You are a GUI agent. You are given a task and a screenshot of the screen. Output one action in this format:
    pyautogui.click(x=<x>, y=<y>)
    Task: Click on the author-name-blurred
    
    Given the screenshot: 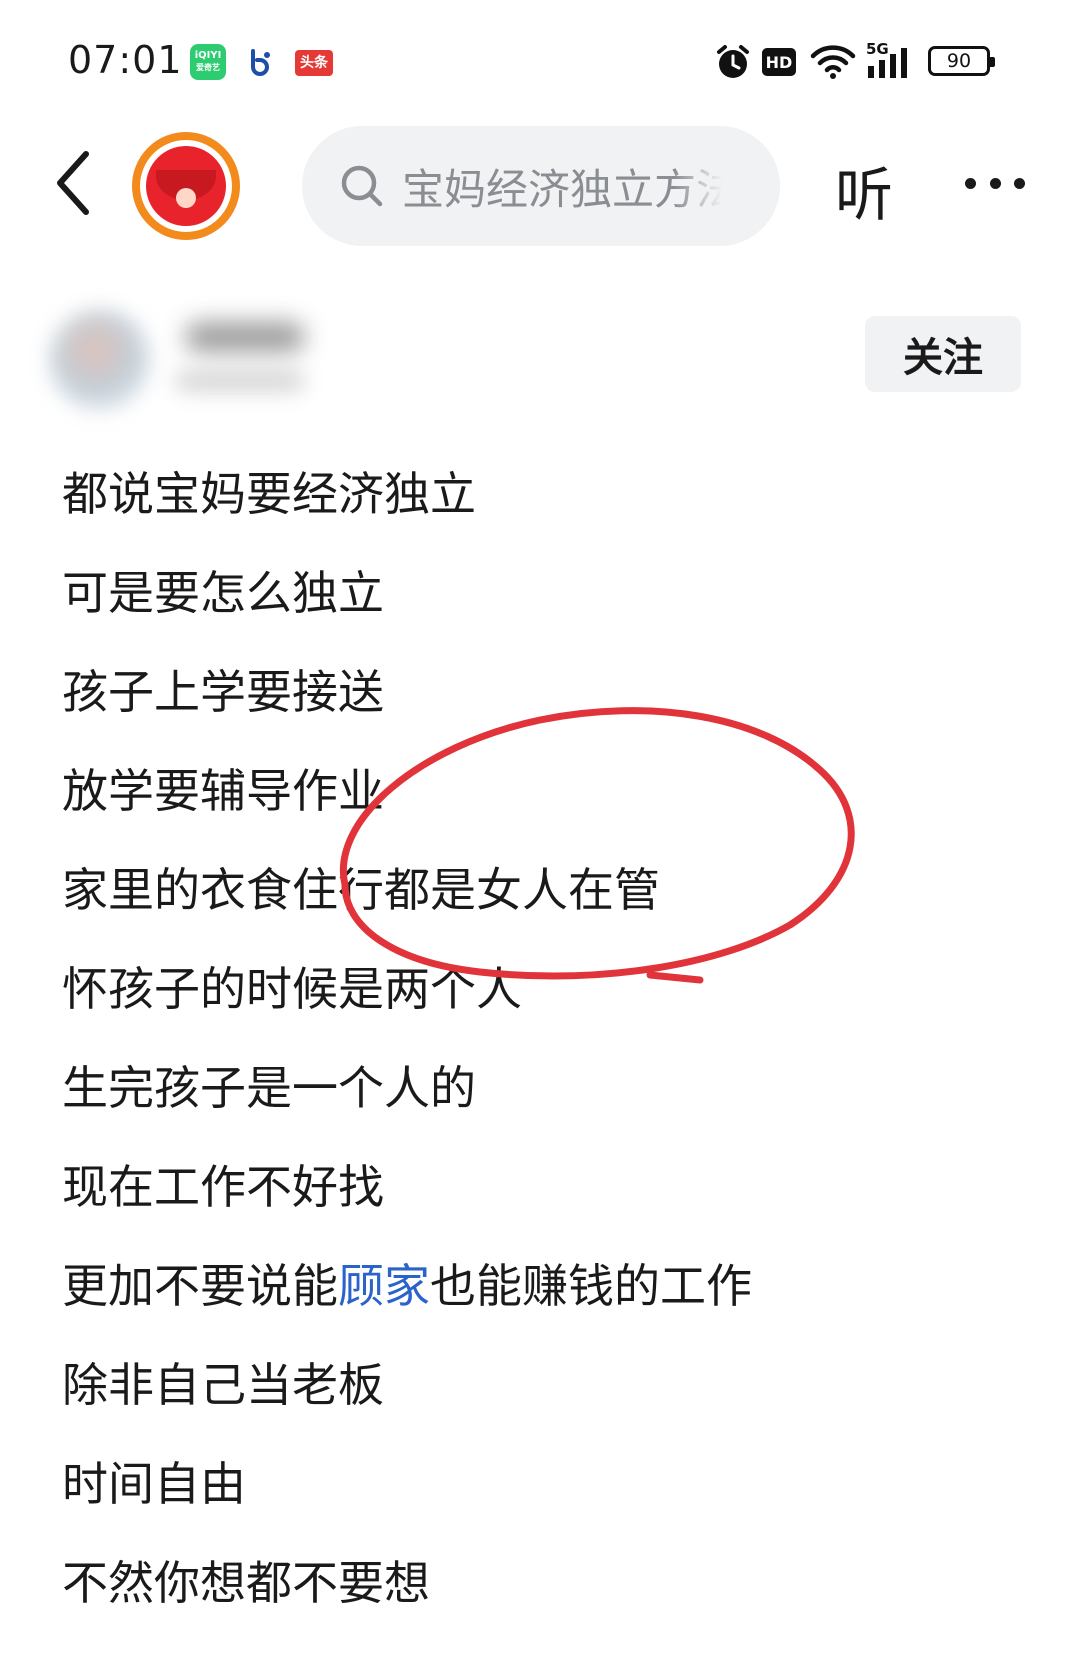 What is the action you would take?
    pyautogui.click(x=245, y=337)
    